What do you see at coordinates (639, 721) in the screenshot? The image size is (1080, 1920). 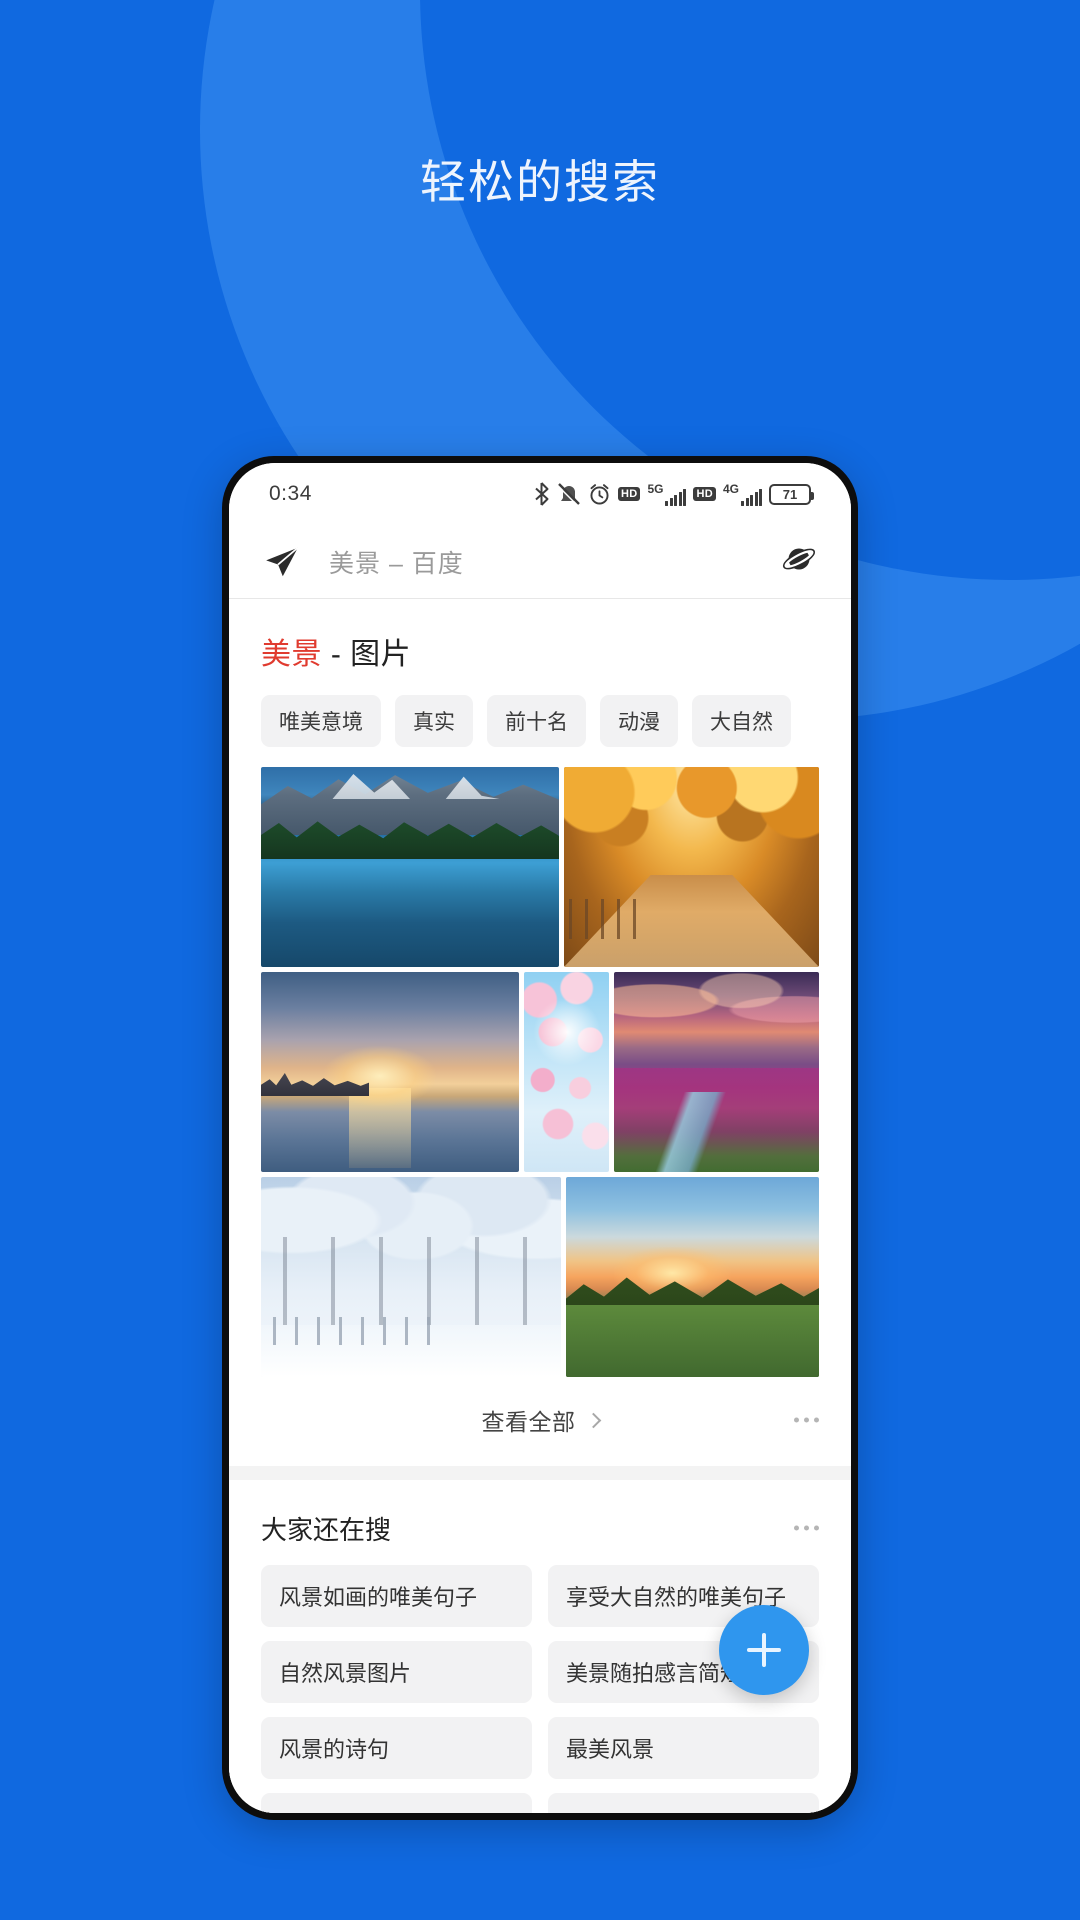 I see `filter-chip: 动漫` at bounding box center [639, 721].